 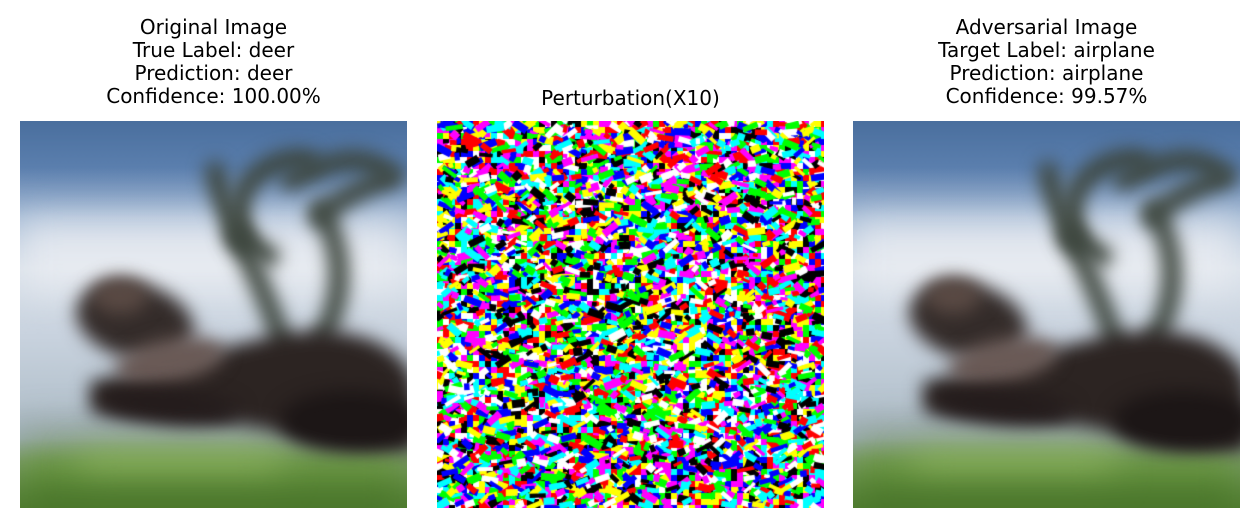 I want to click on true-label-text: True Label: deer, so click(x=213, y=50).